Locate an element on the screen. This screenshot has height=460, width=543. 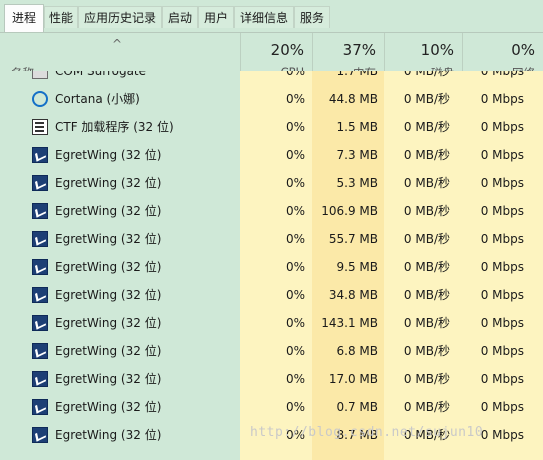
watermark-text: http://blog.csdn.net/sujun10 is located at coordinates (367, 432).